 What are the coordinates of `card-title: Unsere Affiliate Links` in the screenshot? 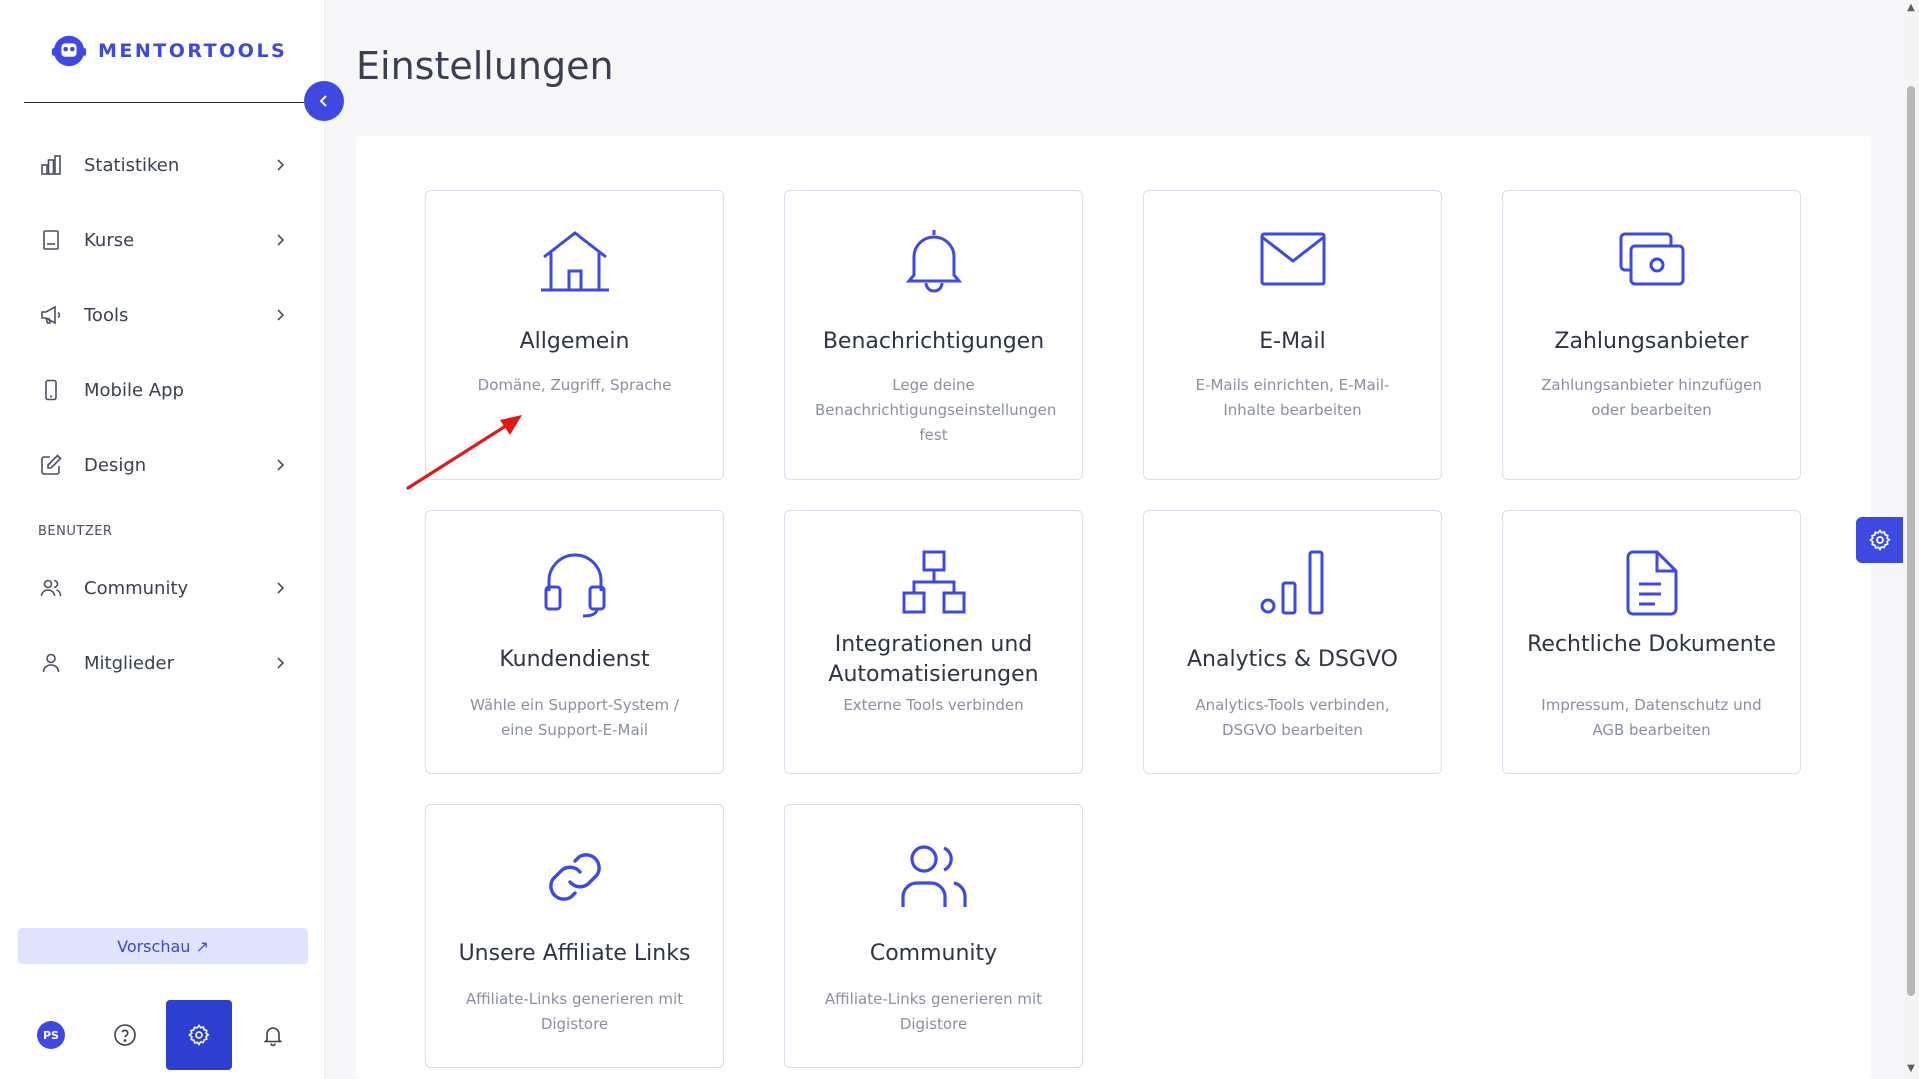 It's located at (574, 953).